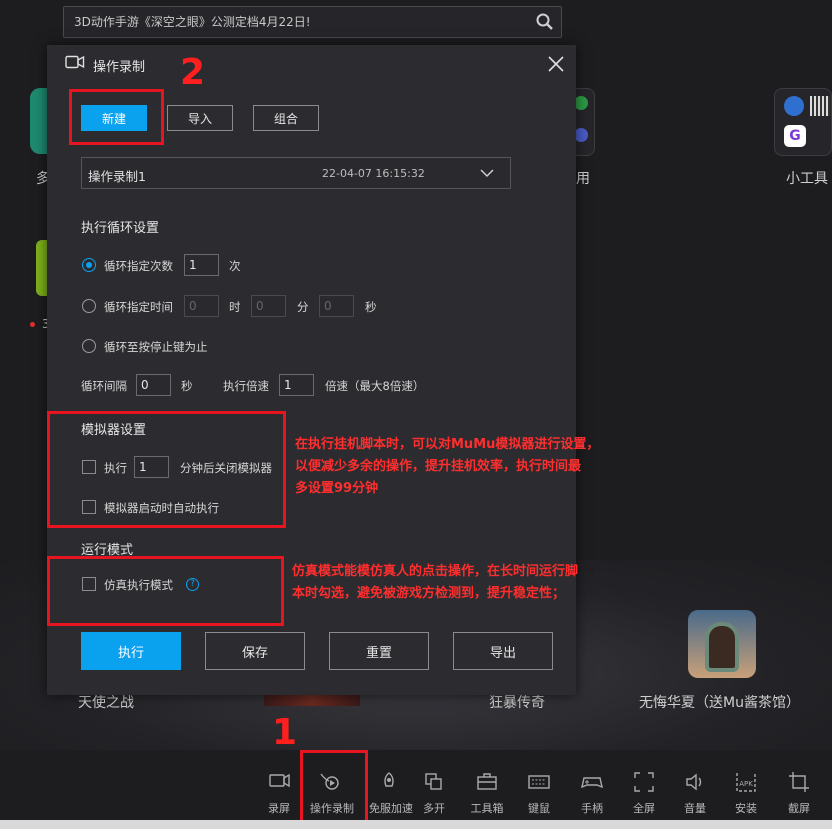 The height and width of the screenshot is (829, 832). What do you see at coordinates (644, 782) in the screenshot?
I see `fullscreen-icon` at bounding box center [644, 782].